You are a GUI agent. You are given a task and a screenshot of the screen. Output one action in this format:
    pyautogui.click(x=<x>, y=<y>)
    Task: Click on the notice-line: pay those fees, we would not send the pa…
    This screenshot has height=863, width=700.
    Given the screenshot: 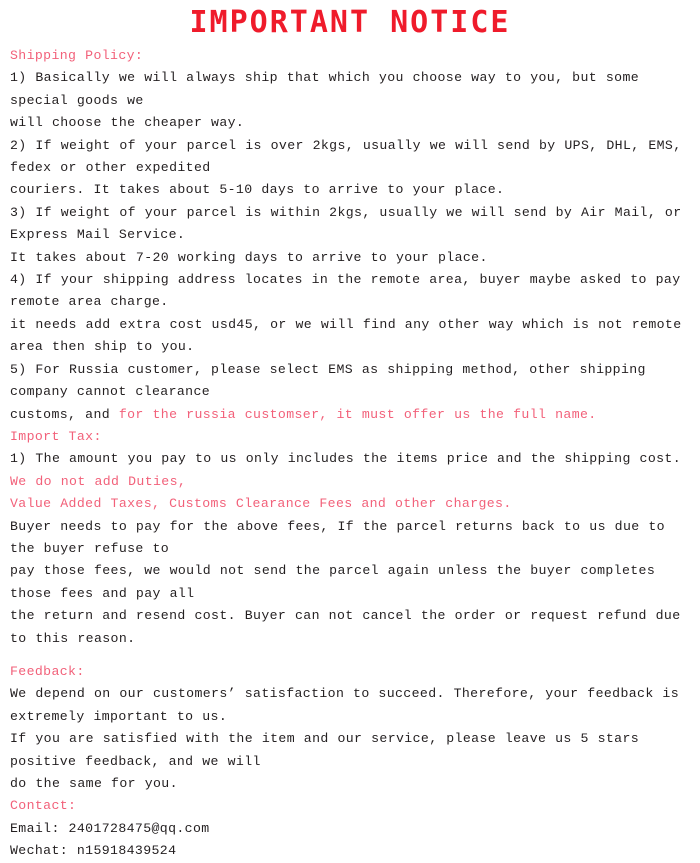 What is the action you would take?
    pyautogui.click(x=351, y=582)
    